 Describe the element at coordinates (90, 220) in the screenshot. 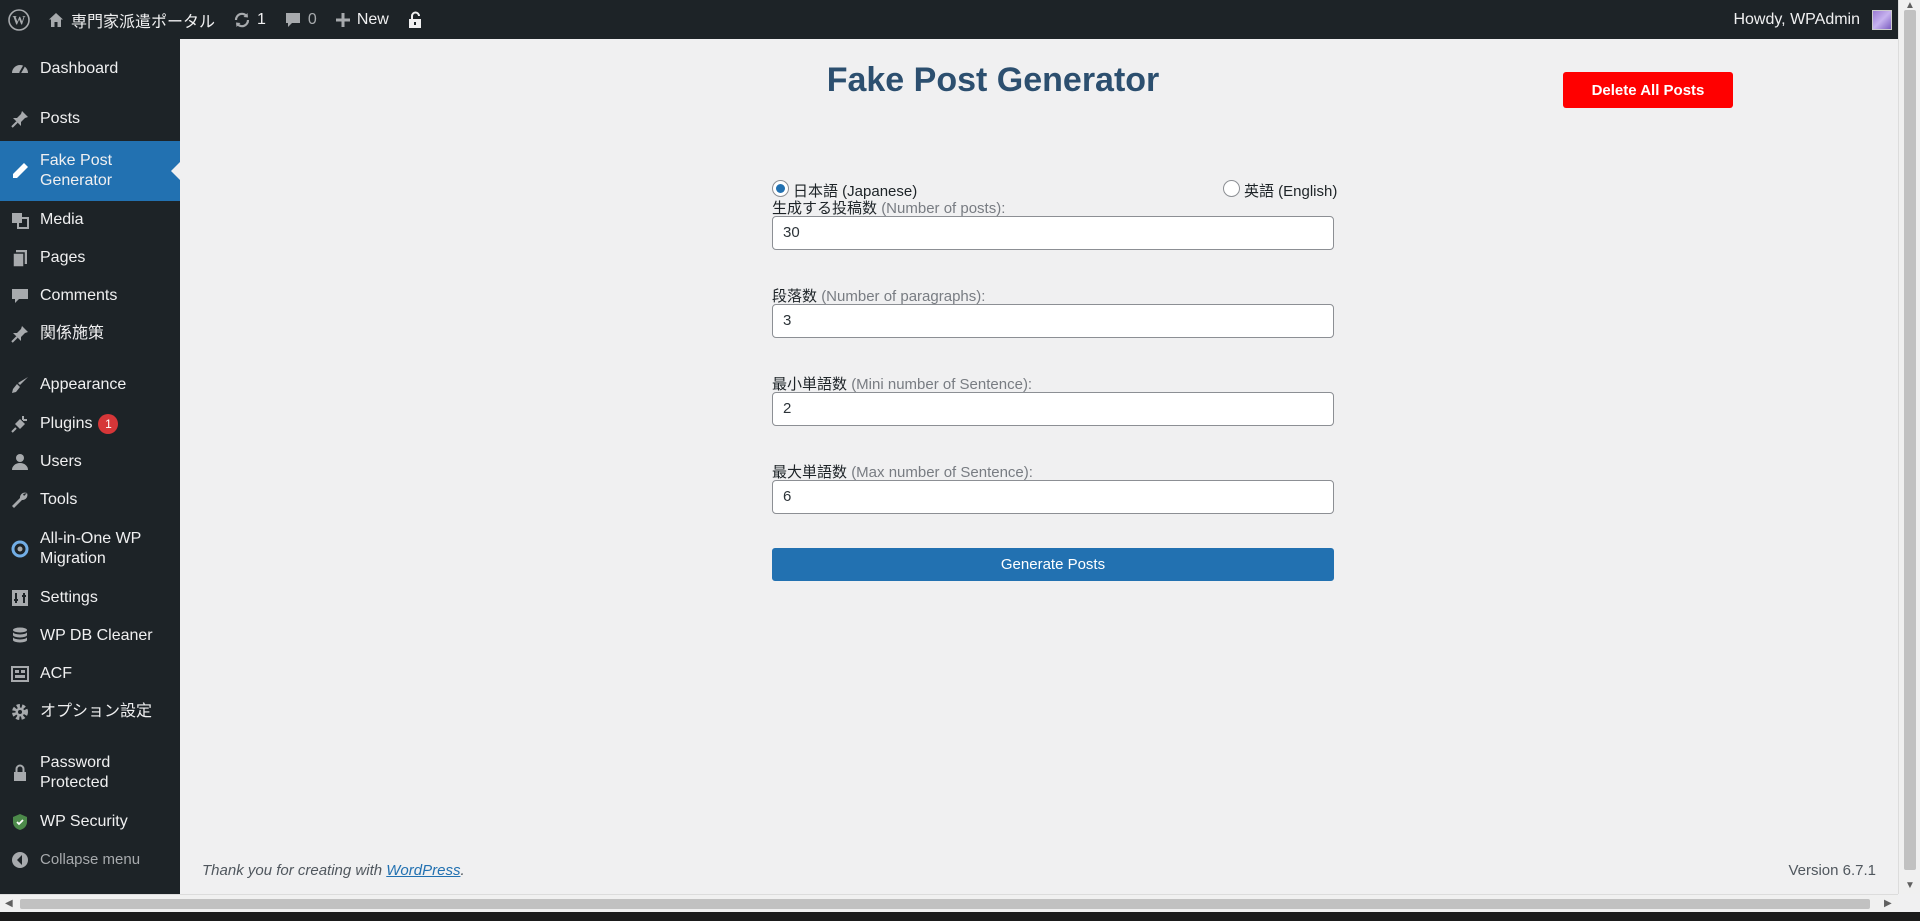

I see `sidebar-item-media: Media` at that location.